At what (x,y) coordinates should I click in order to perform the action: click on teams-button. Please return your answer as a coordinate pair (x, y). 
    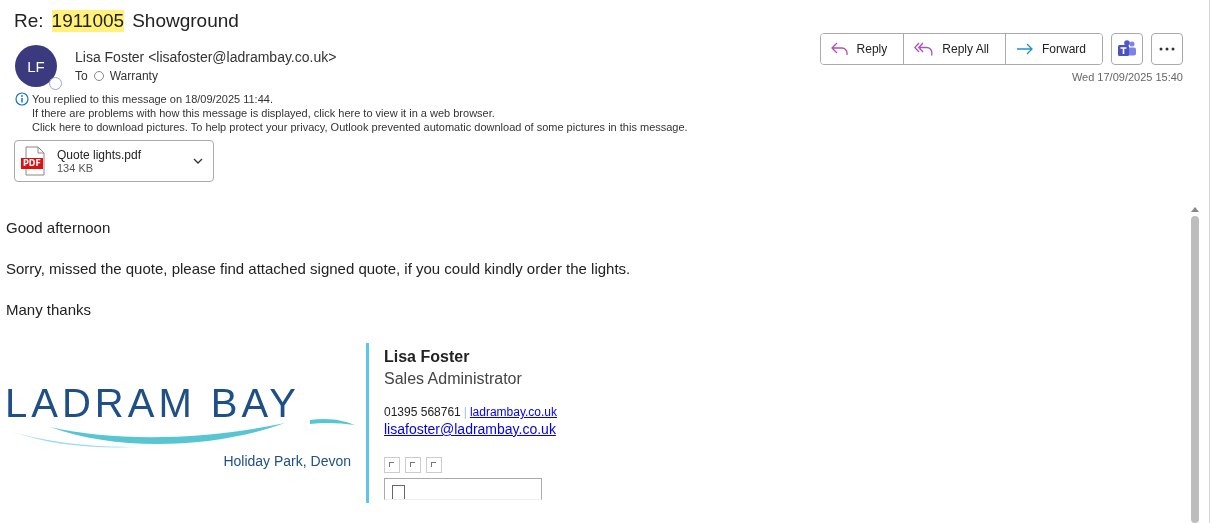
    Looking at the image, I should click on (1127, 49).